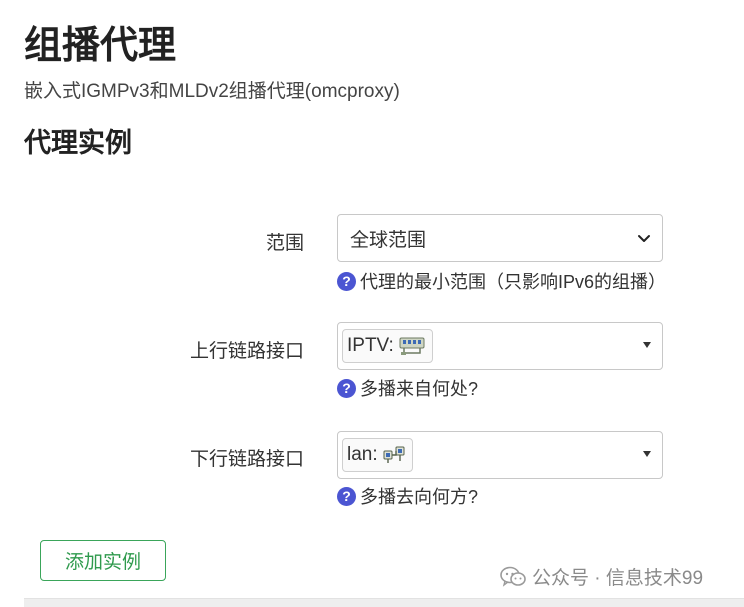 Image resolution: width=744 pixels, height=607 pixels. I want to click on wechat-icon, so click(513, 576).